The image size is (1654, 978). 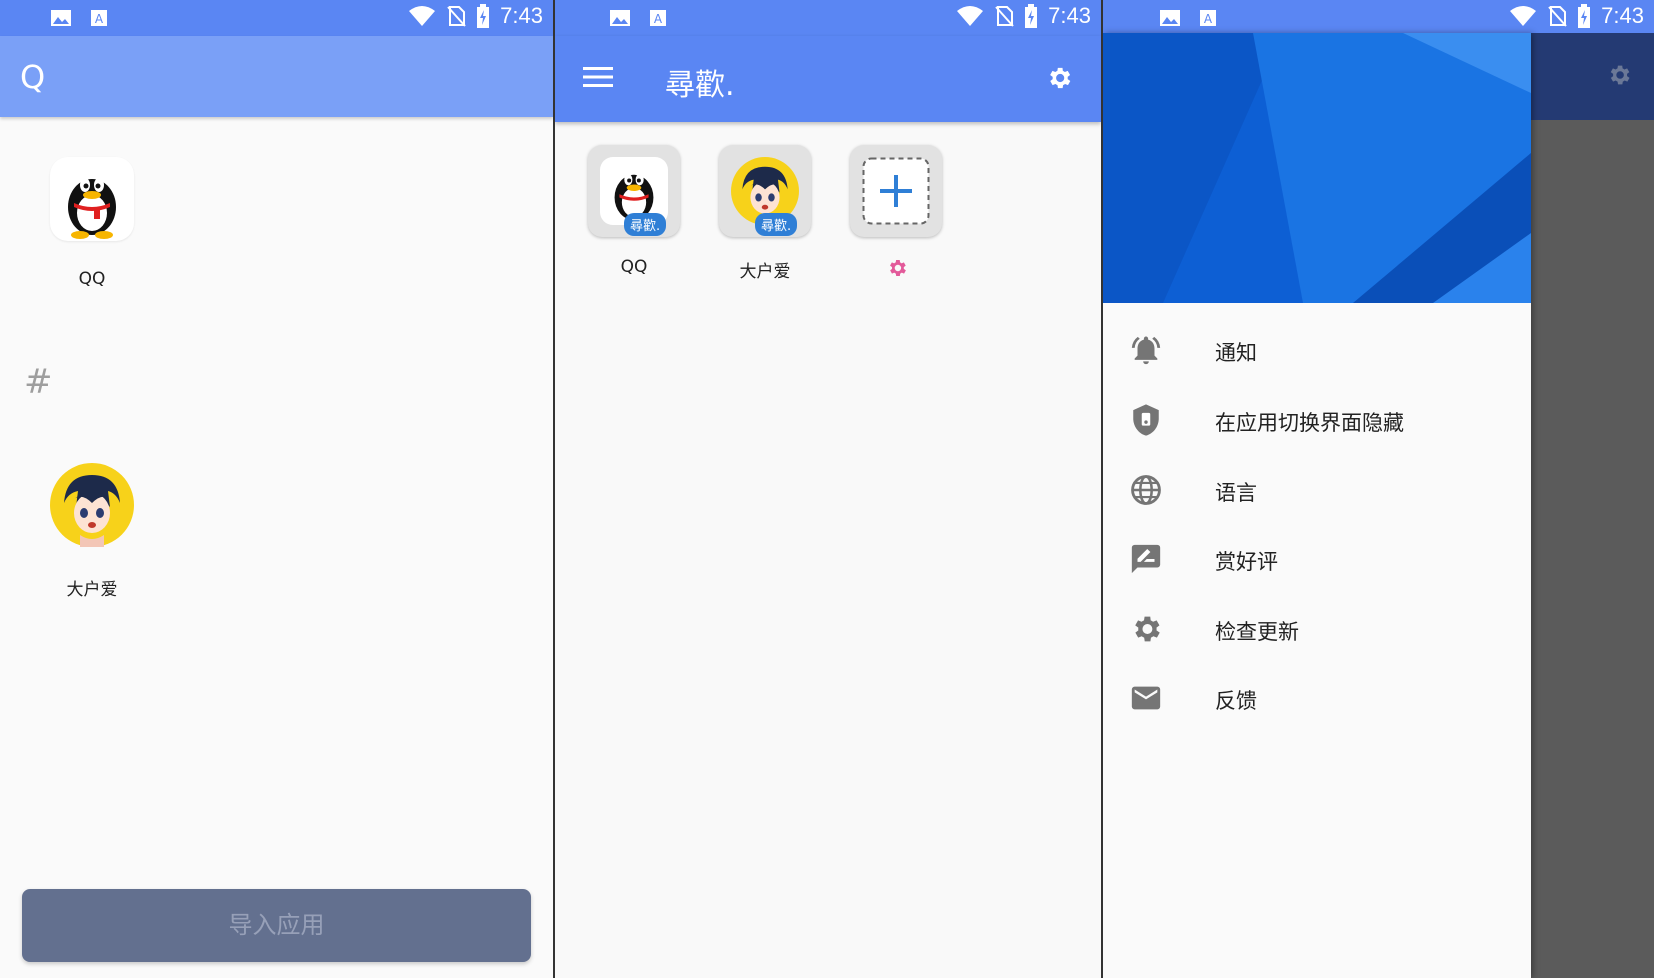 What do you see at coordinates (1257, 632) in the screenshot?
I see `menu-item-label: 检查更新` at bounding box center [1257, 632].